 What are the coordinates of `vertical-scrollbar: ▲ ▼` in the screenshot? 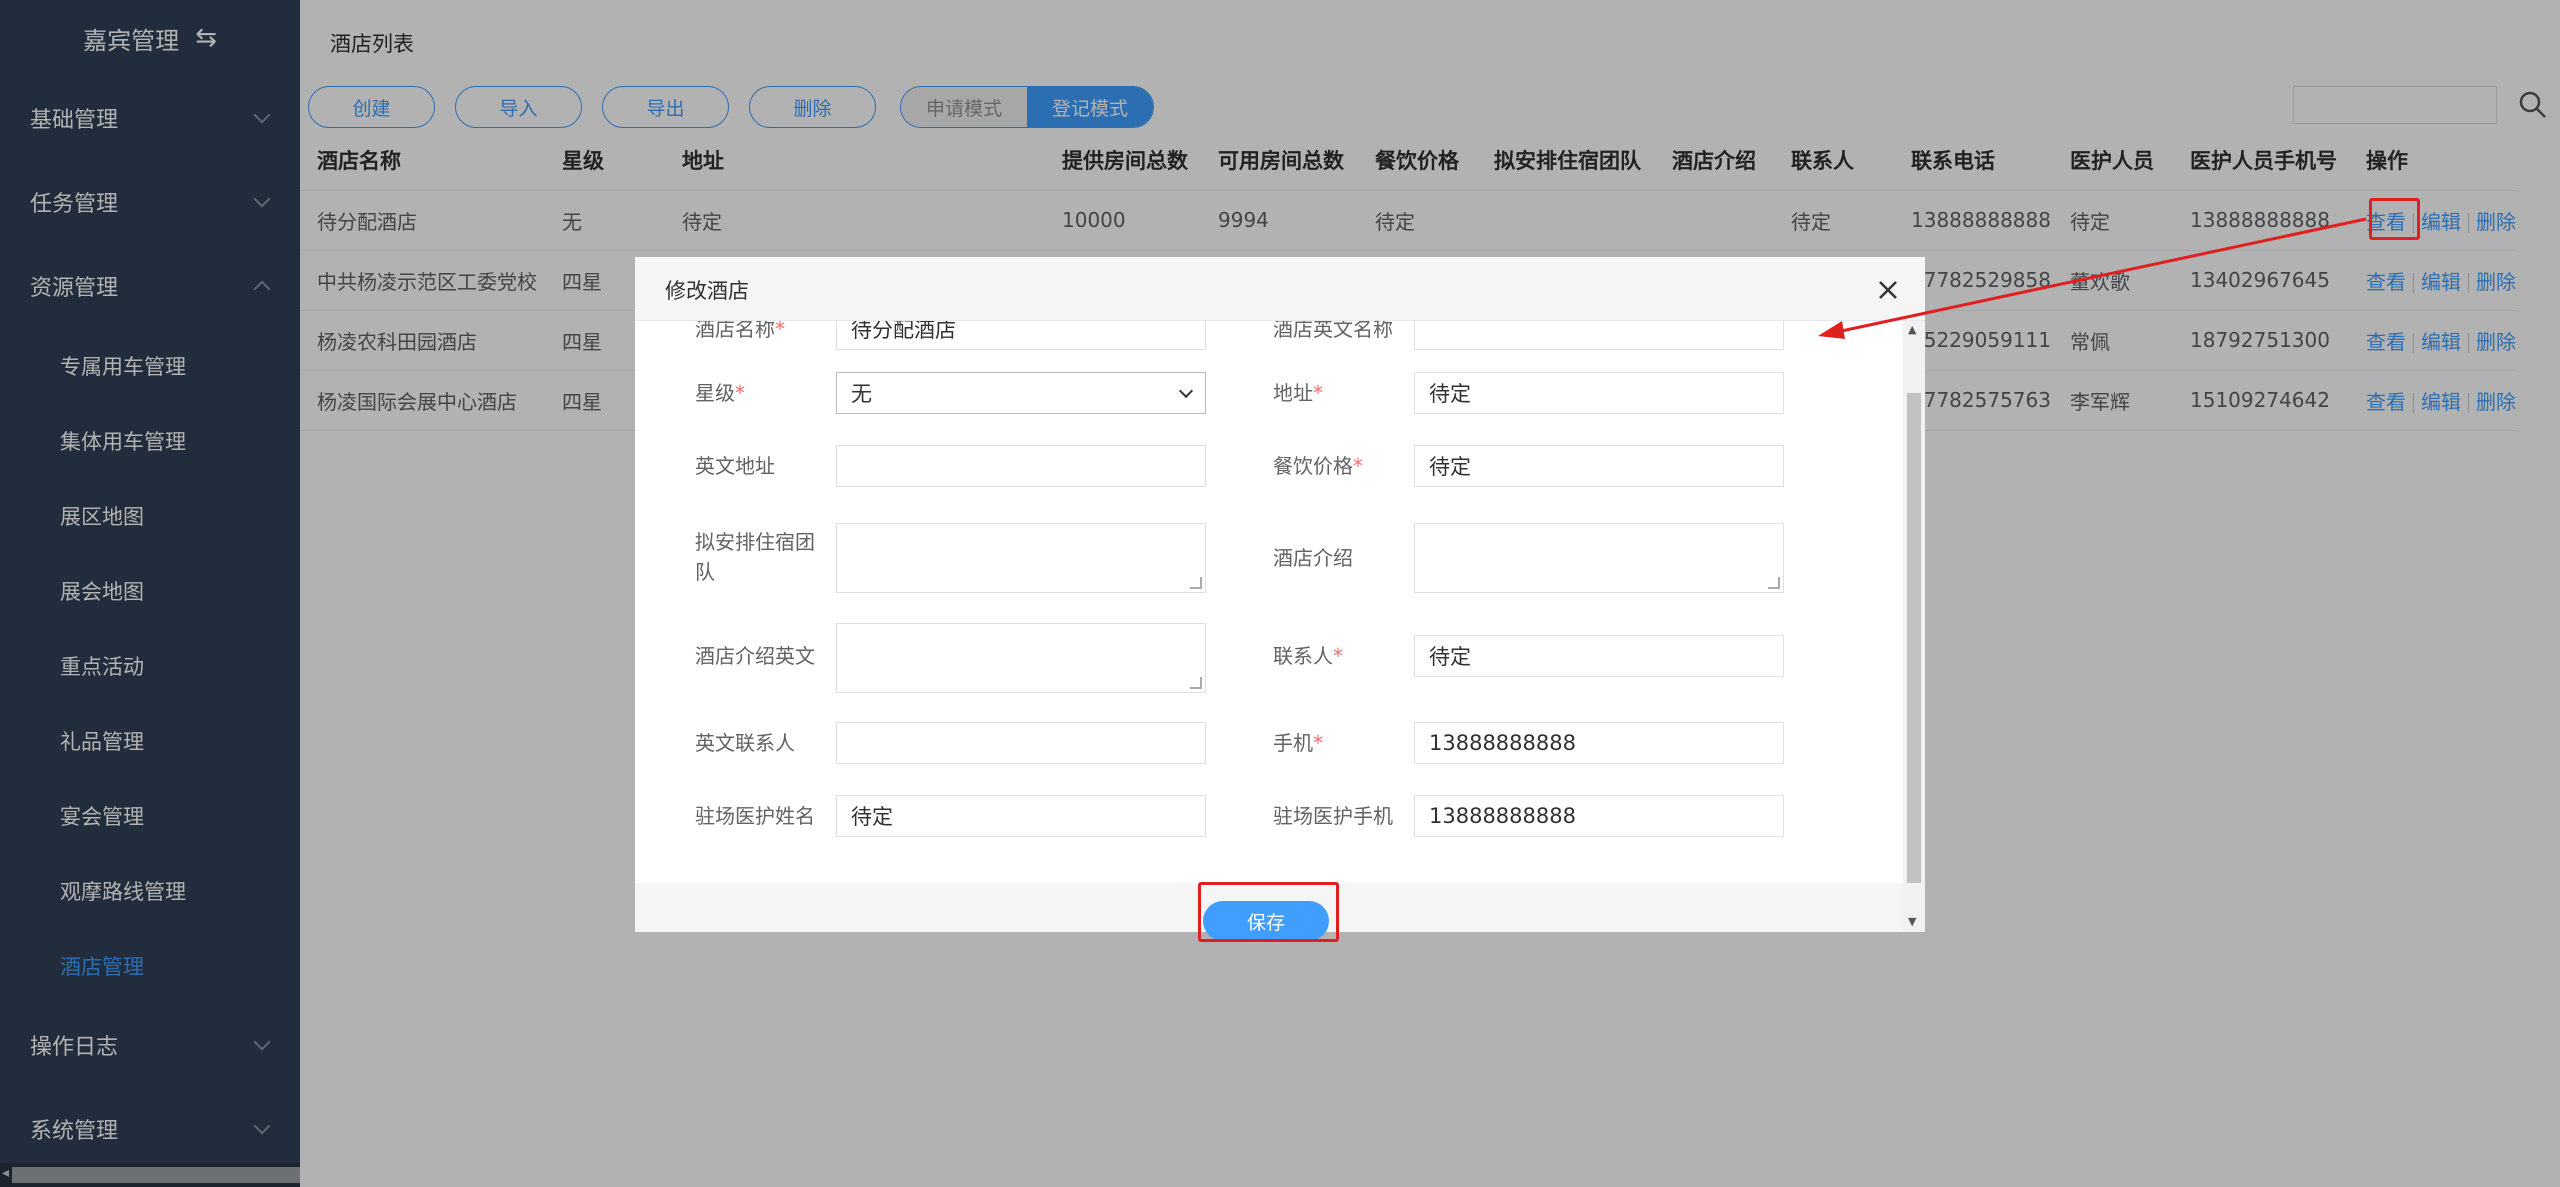 It's located at (1914, 626).